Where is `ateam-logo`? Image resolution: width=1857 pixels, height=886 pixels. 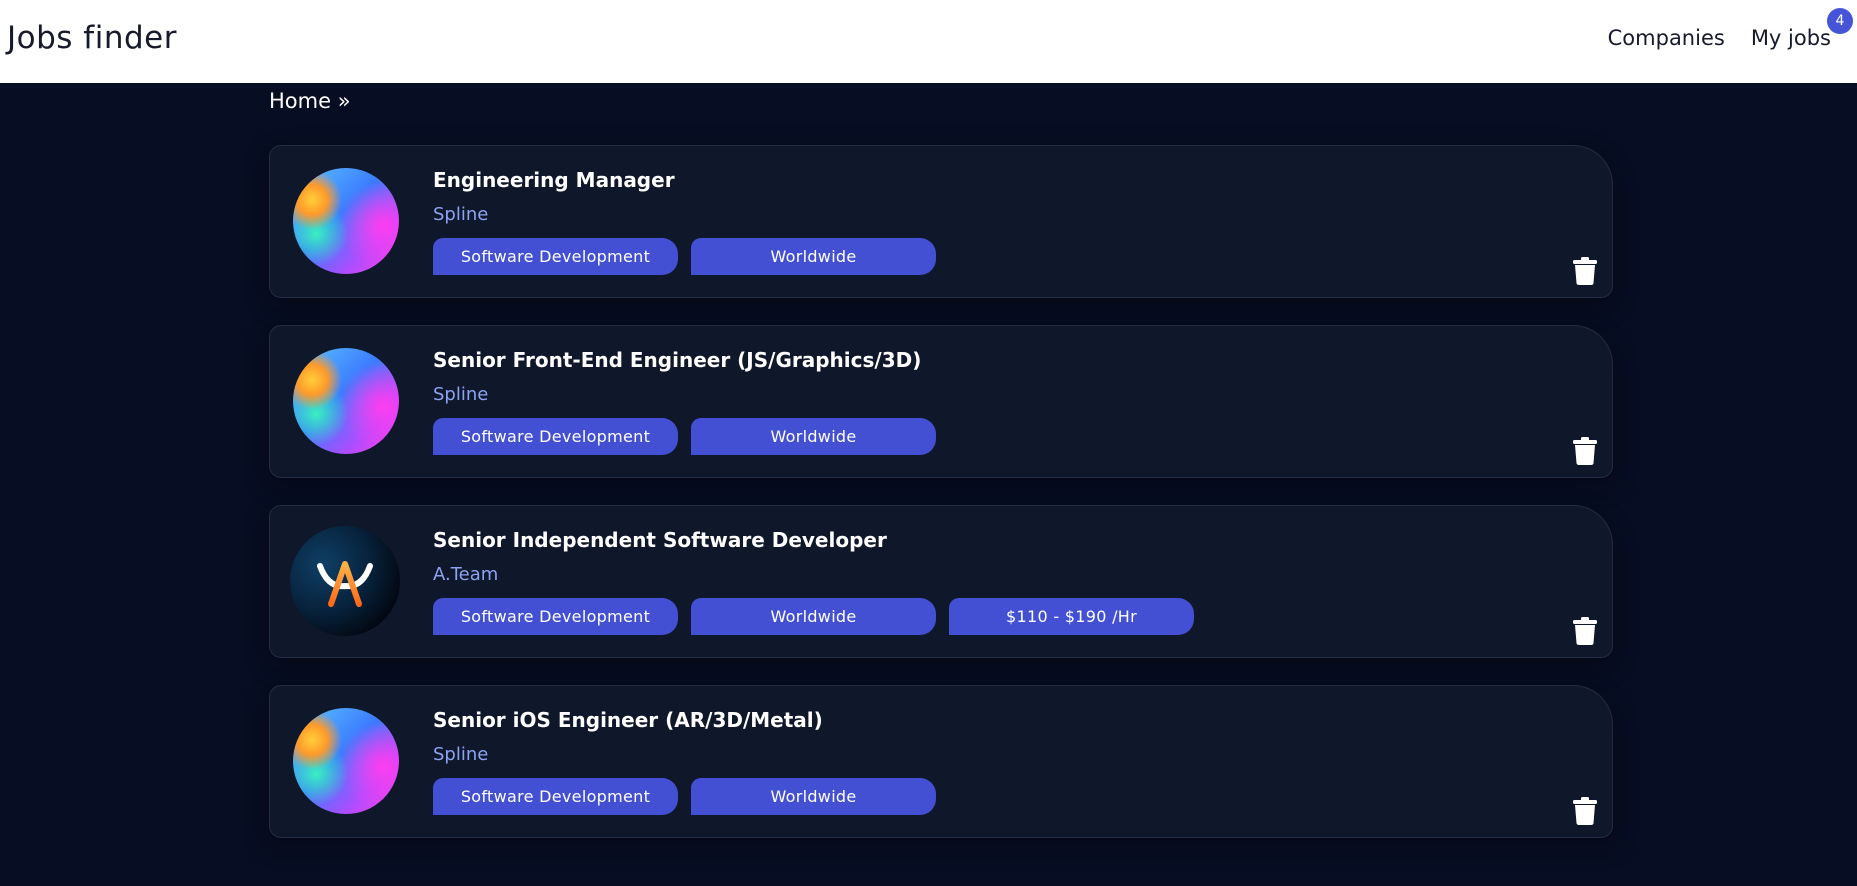
ateam-logo is located at coordinates (345, 581).